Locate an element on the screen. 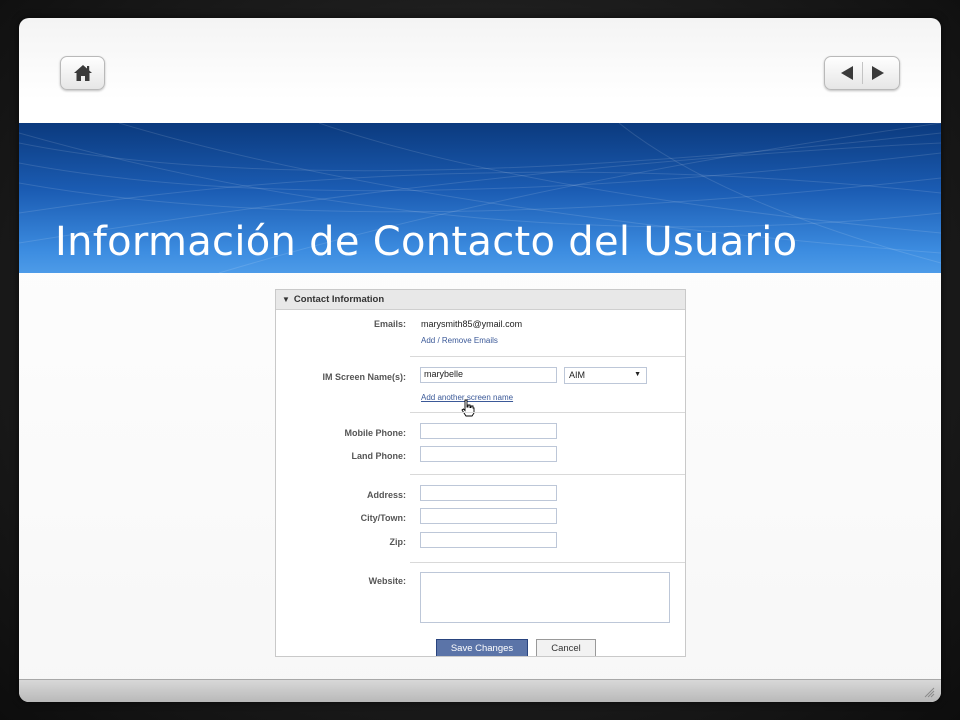  nav-separator is located at coordinates (862, 73).